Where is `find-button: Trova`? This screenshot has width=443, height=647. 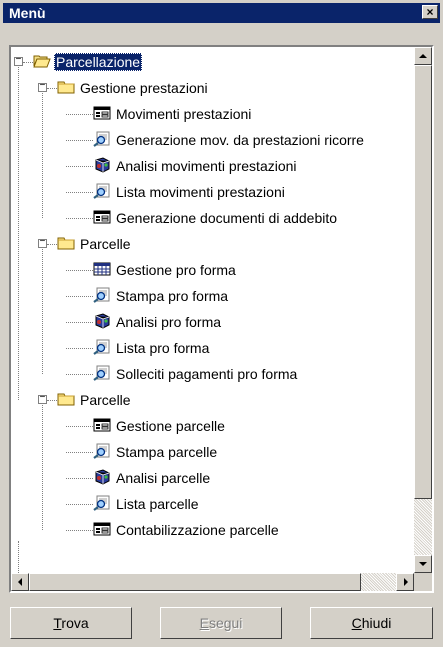 find-button: Trova is located at coordinates (71, 623).